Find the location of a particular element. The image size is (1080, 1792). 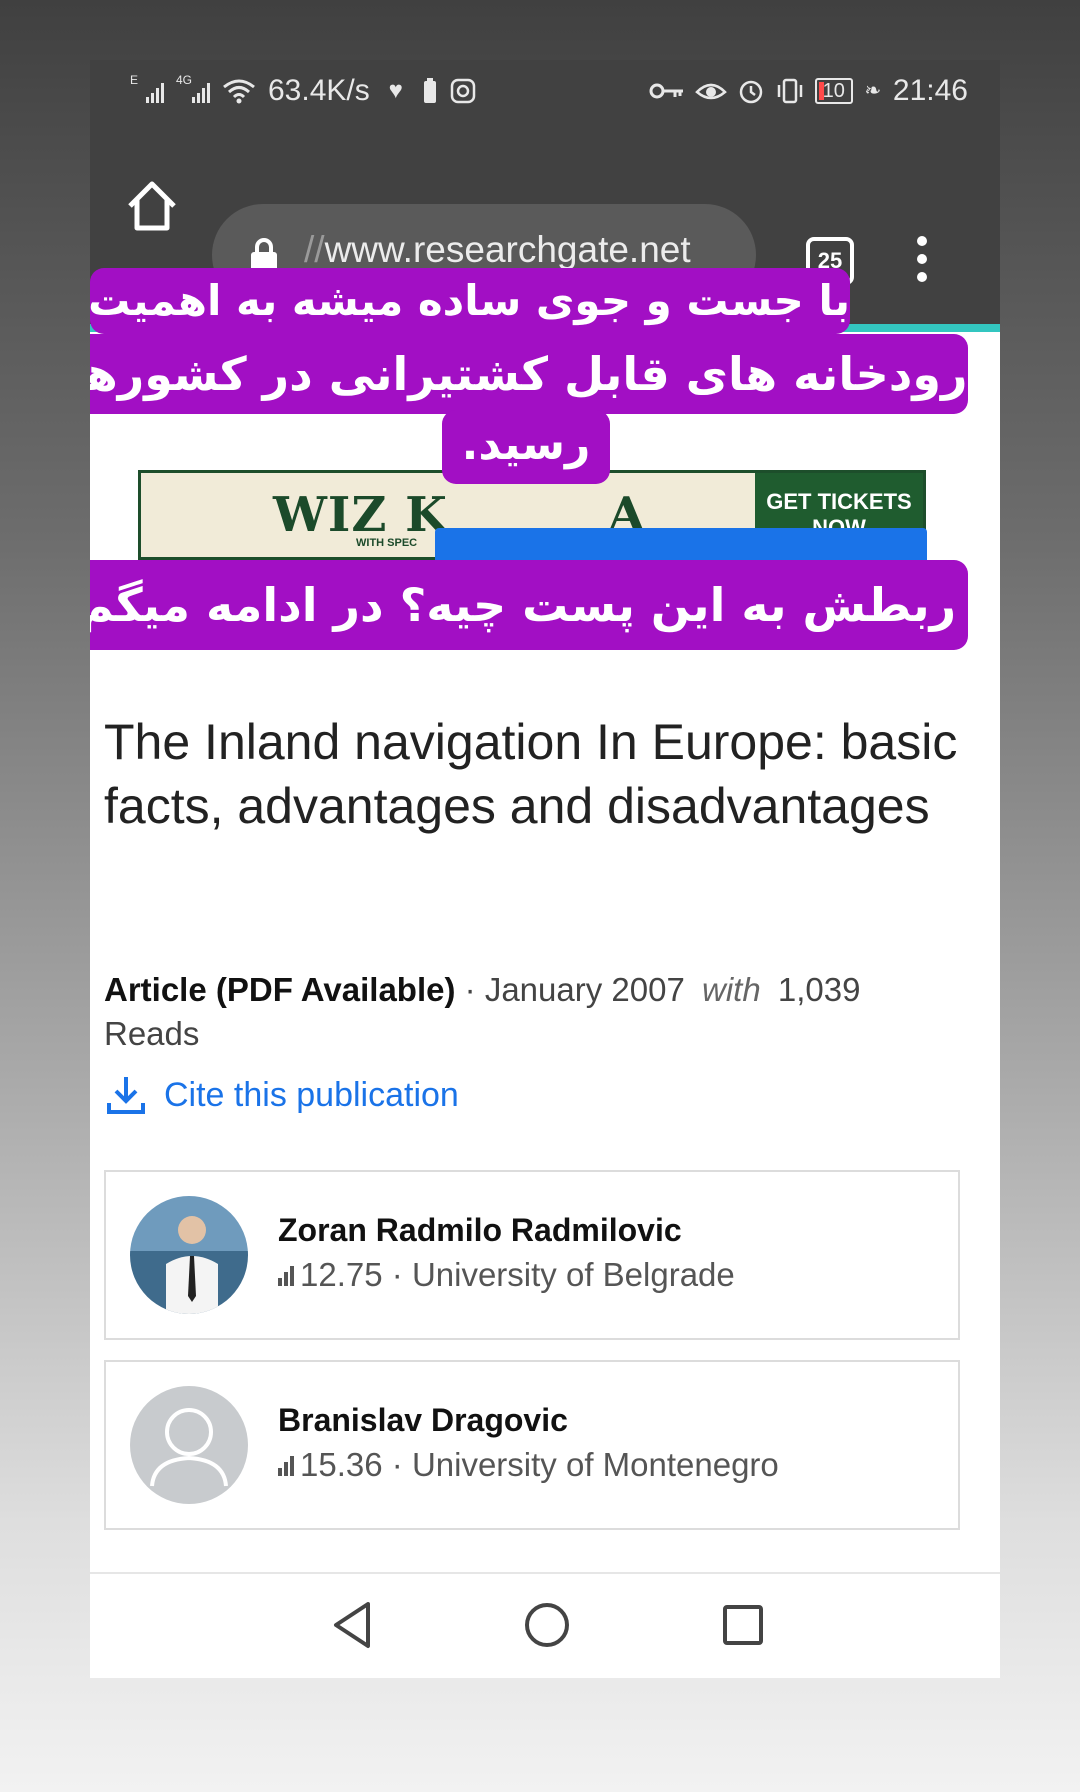

clock: 21:46 is located at coordinates (930, 90).